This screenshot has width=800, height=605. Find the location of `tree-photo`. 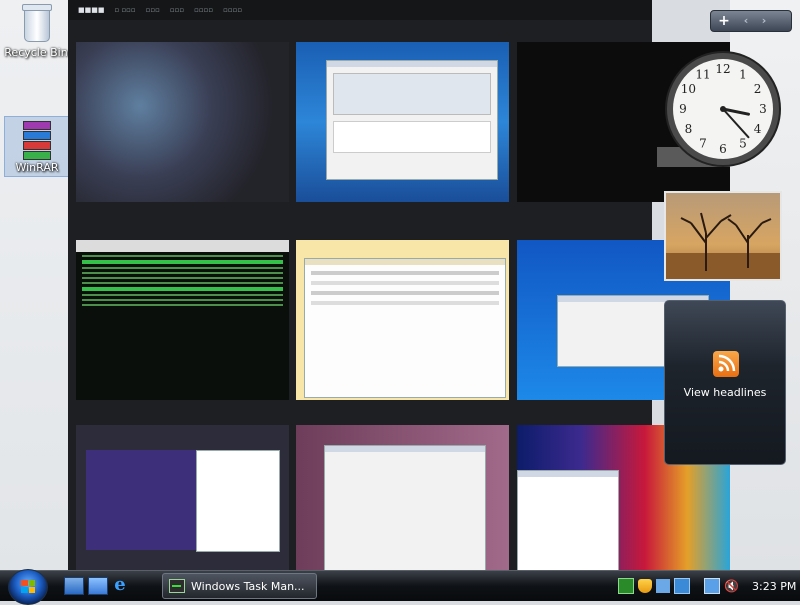

tree-photo is located at coordinates (723, 245).